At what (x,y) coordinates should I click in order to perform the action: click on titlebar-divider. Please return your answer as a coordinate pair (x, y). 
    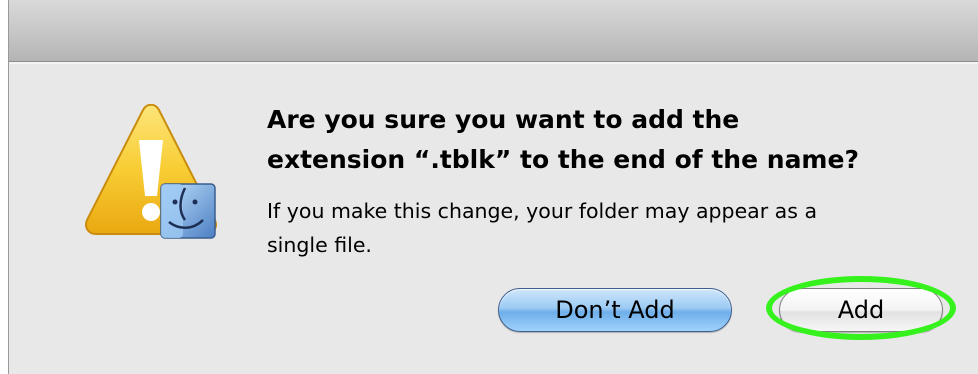
    Looking at the image, I should click on (493, 63).